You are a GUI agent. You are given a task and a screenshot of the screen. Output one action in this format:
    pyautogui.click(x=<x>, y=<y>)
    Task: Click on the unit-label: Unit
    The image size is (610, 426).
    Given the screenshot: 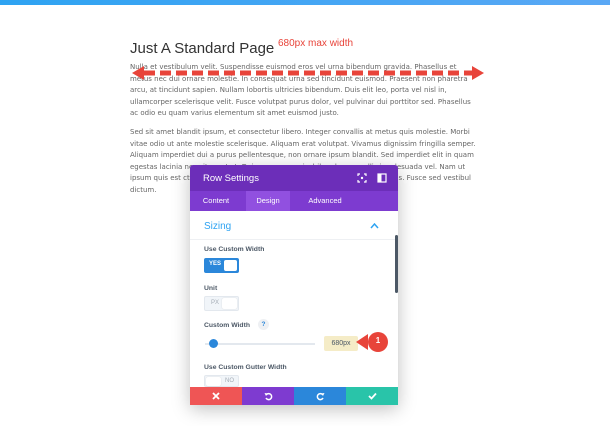 What is the action you would take?
    pyautogui.click(x=211, y=288)
    